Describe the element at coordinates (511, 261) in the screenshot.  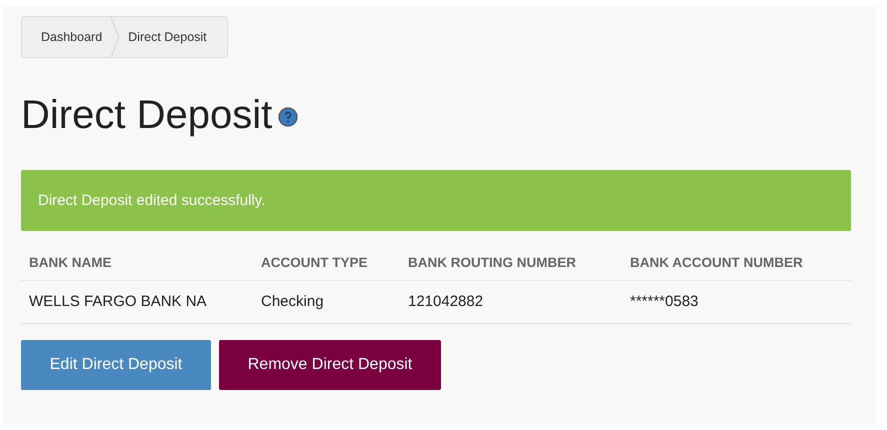
I see `column-header: BANK ROUTING NUMBER` at that location.